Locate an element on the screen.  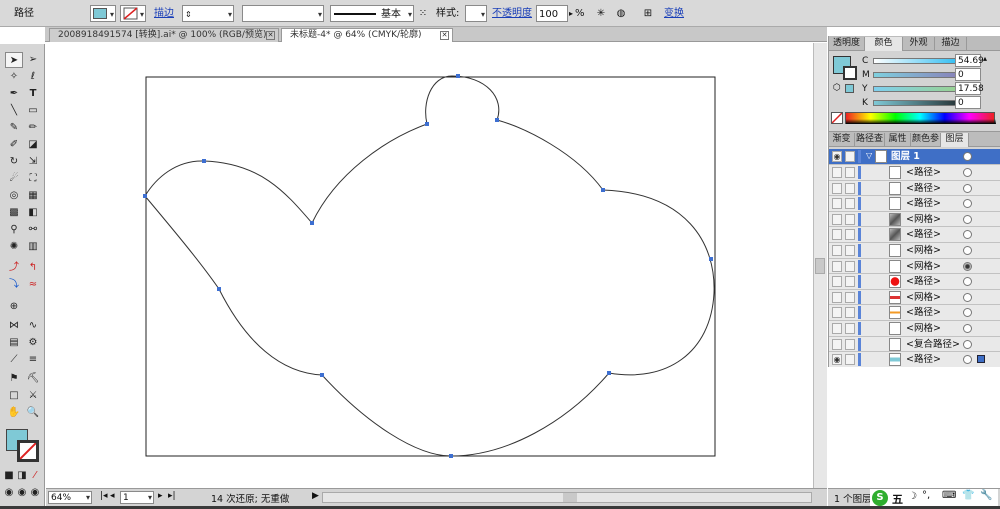
add-anchor-icon: ⤴ is located at coordinates (14, 268).